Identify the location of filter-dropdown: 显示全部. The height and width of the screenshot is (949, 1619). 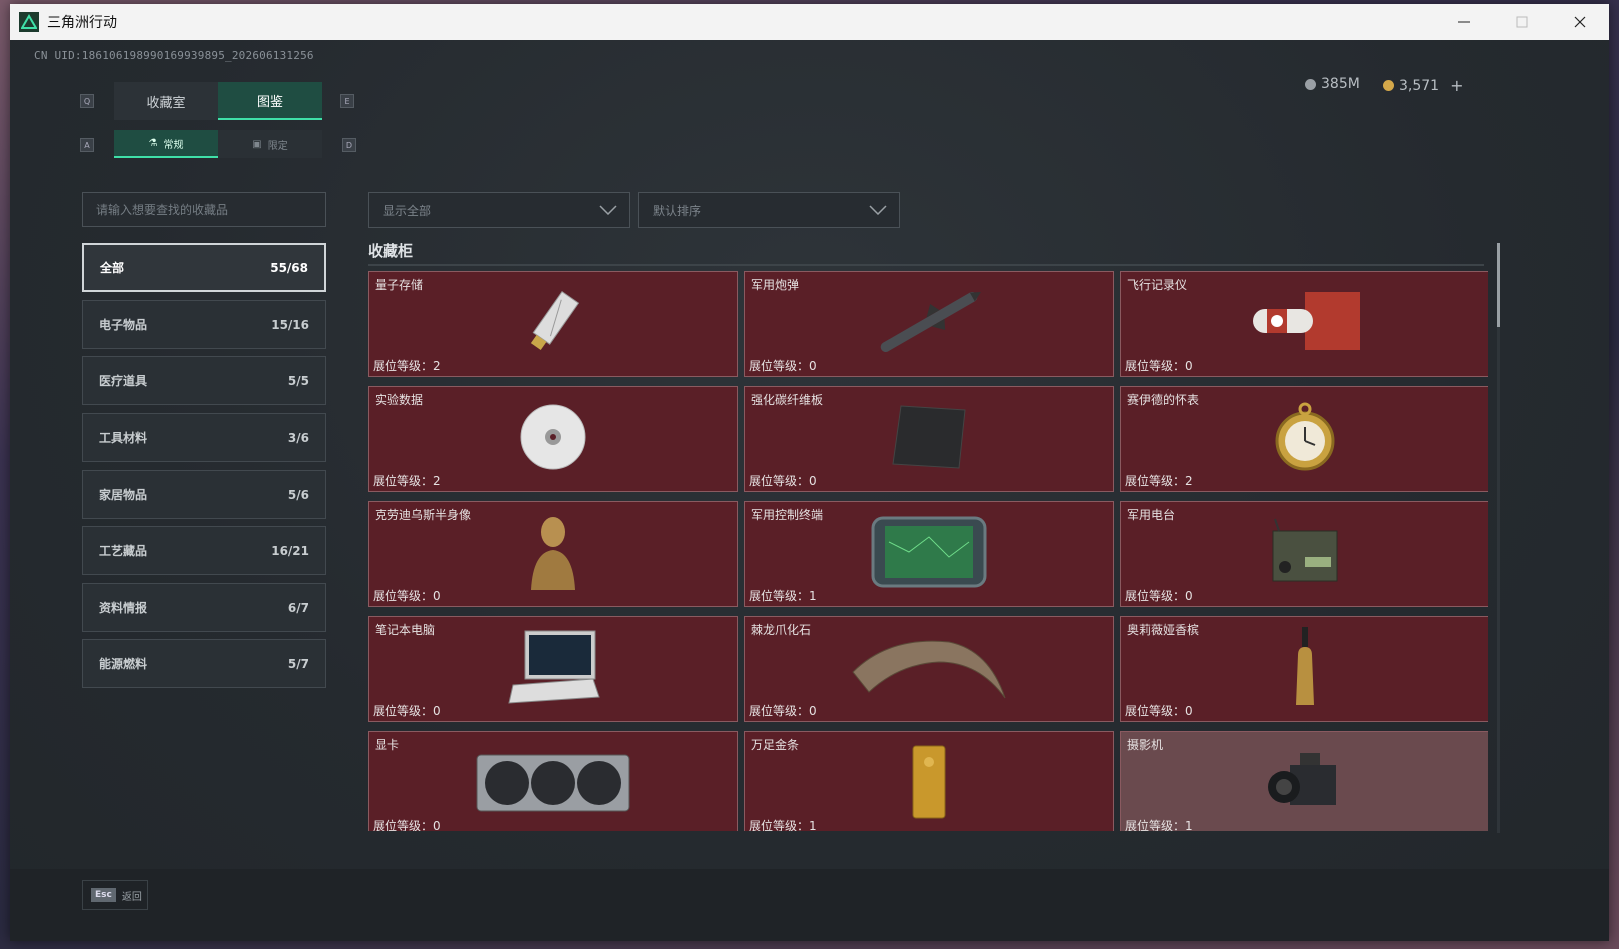
(499, 210).